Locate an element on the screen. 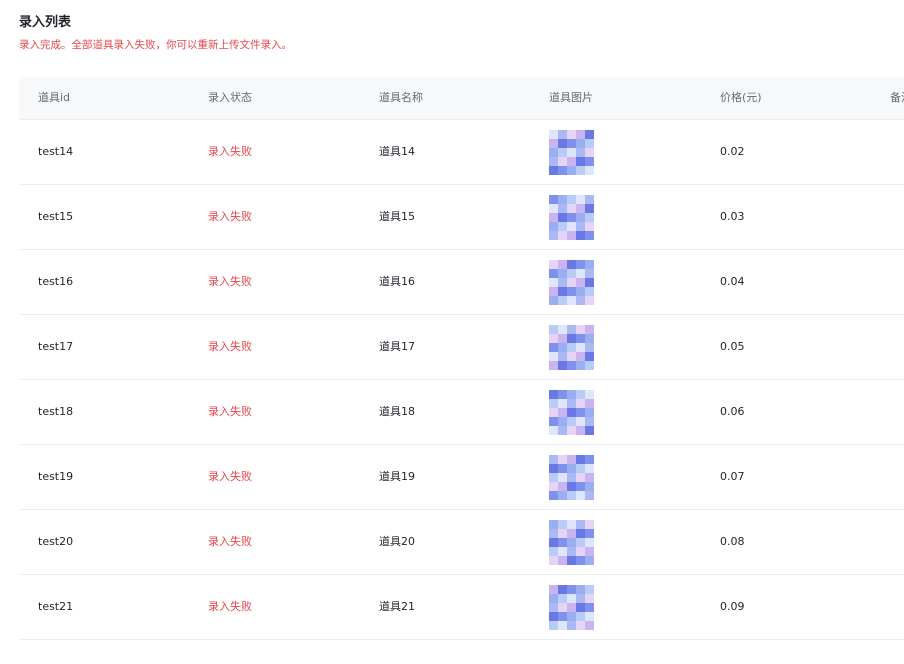 This screenshot has width=904, height=664. column-header-price: 价格(元) is located at coordinates (741, 98).